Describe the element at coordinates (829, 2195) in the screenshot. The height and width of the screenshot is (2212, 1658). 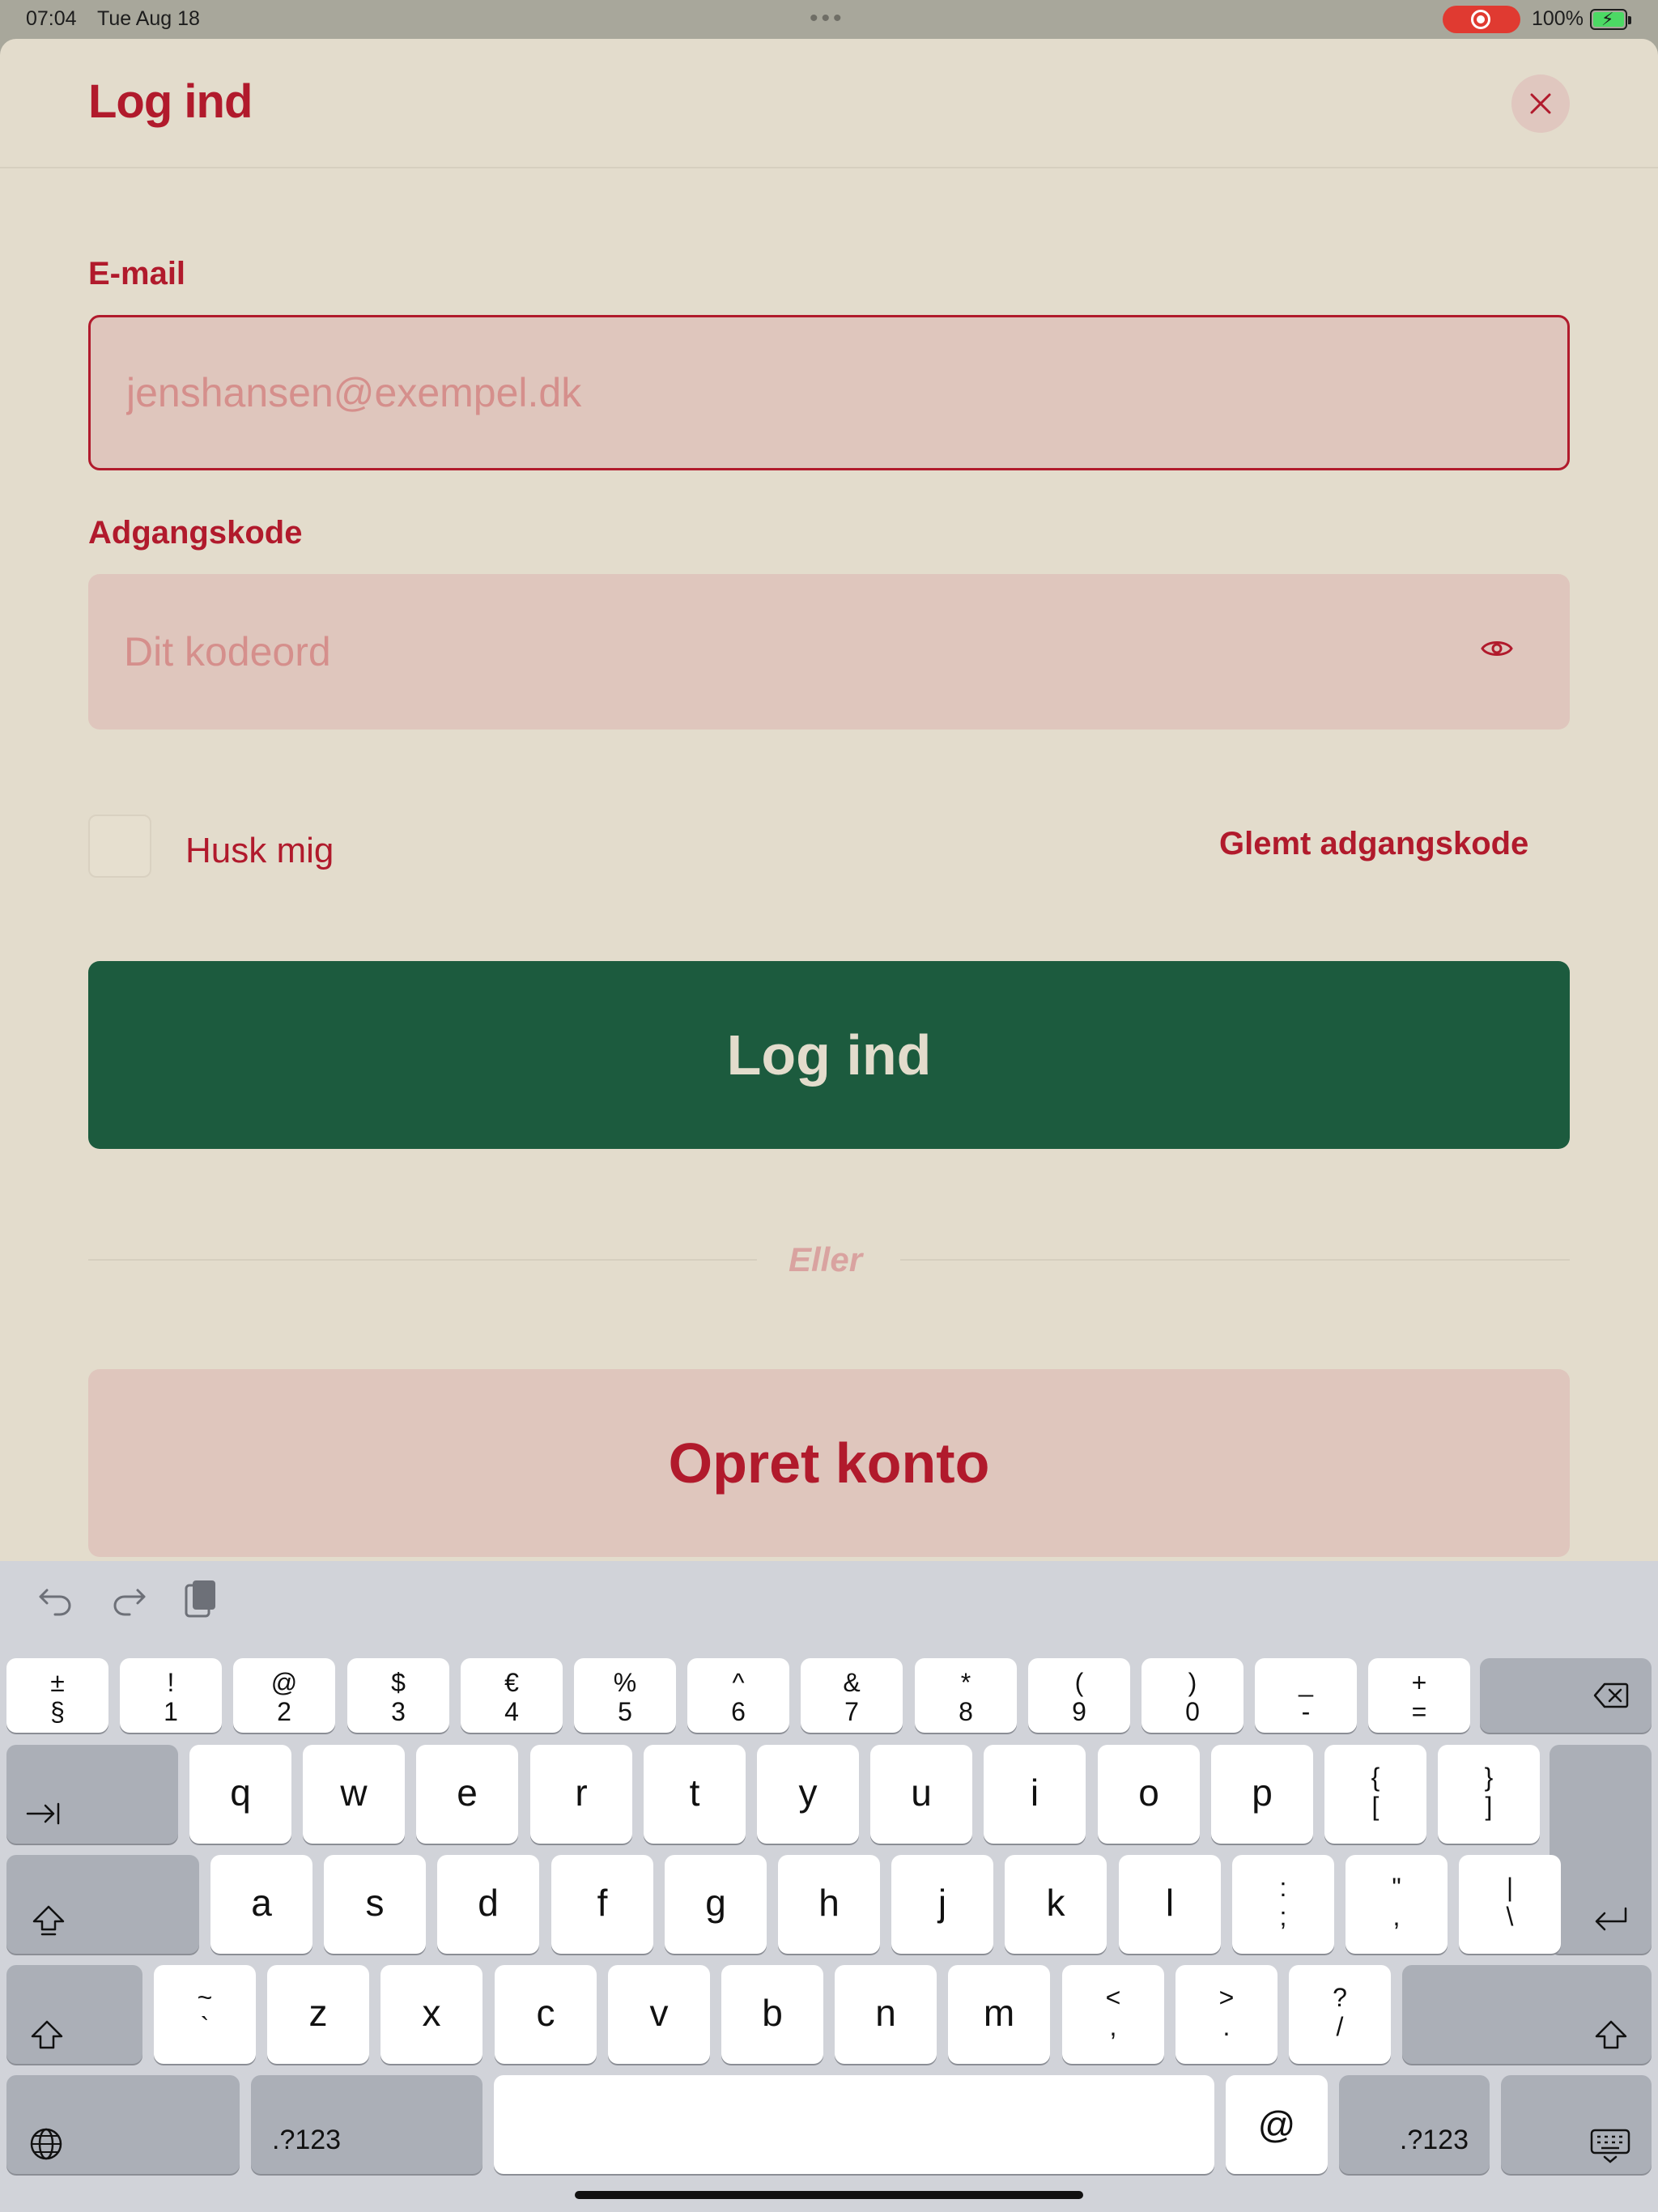
I see `home-indicator` at that location.